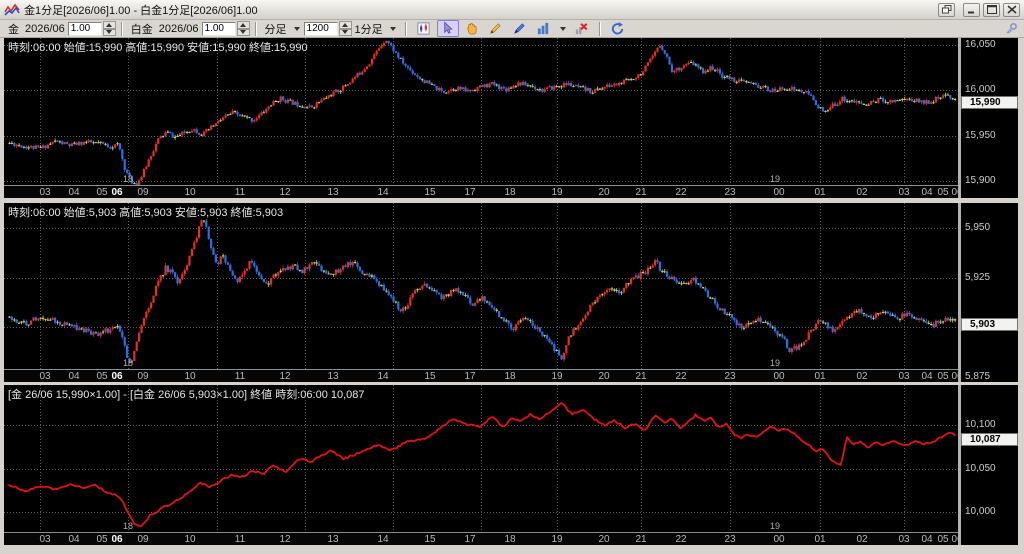 Image resolution: width=1024 pixels, height=554 pixels. What do you see at coordinates (980, 90) in the screenshot?
I see `y-axis-label: 16,000` at bounding box center [980, 90].